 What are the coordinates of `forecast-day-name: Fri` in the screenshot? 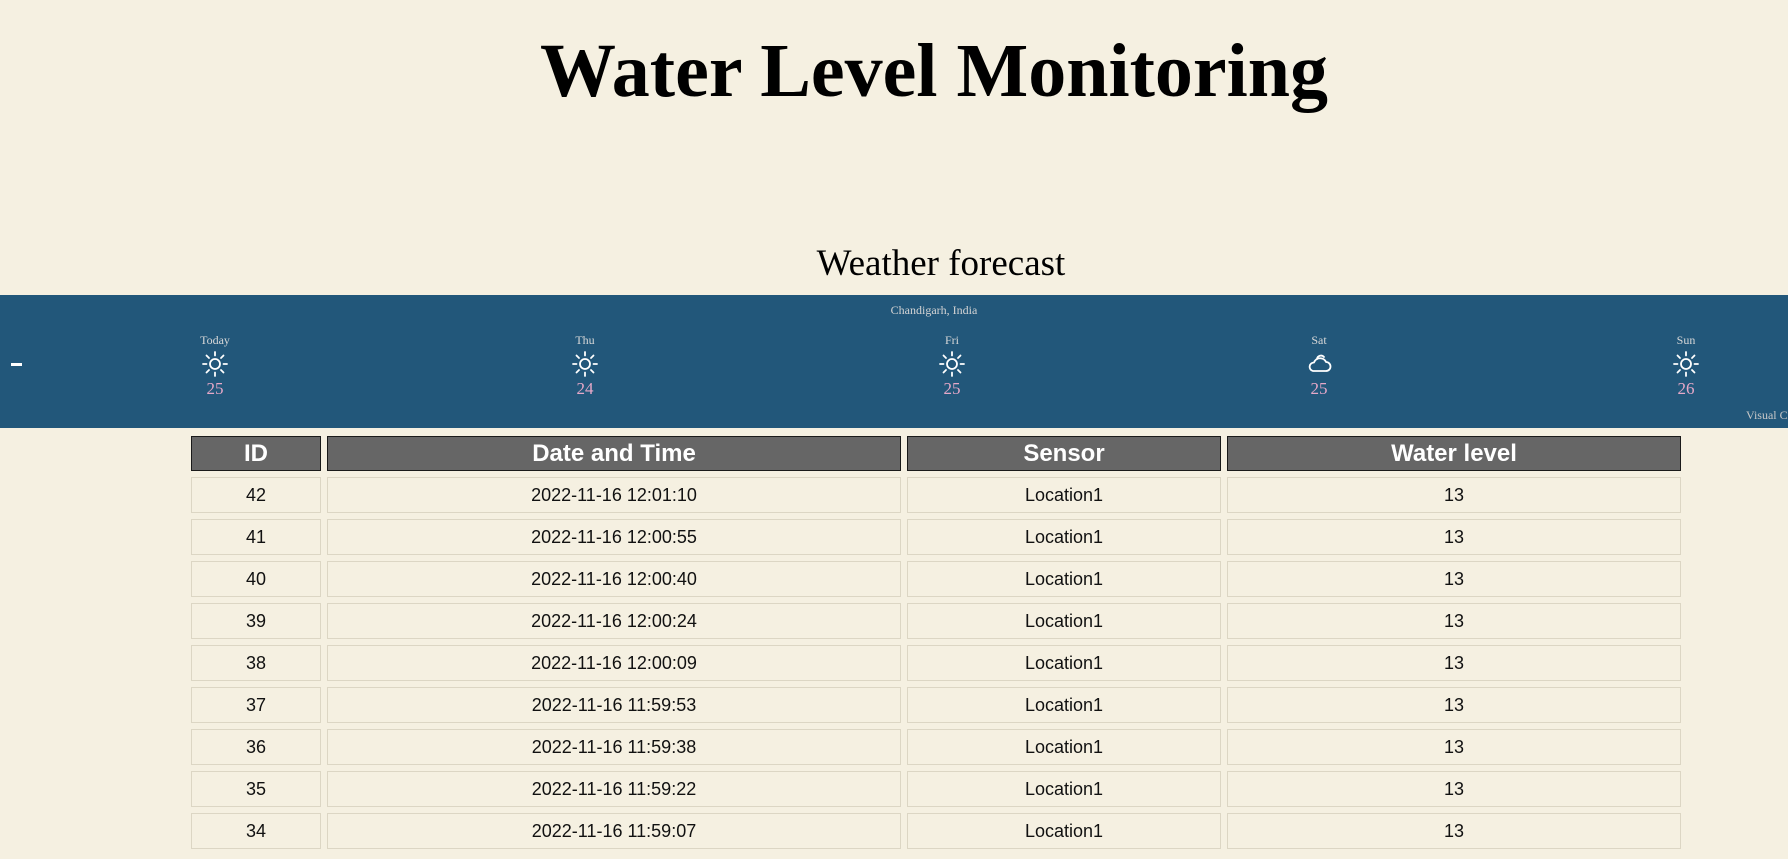 It's located at (951, 340).